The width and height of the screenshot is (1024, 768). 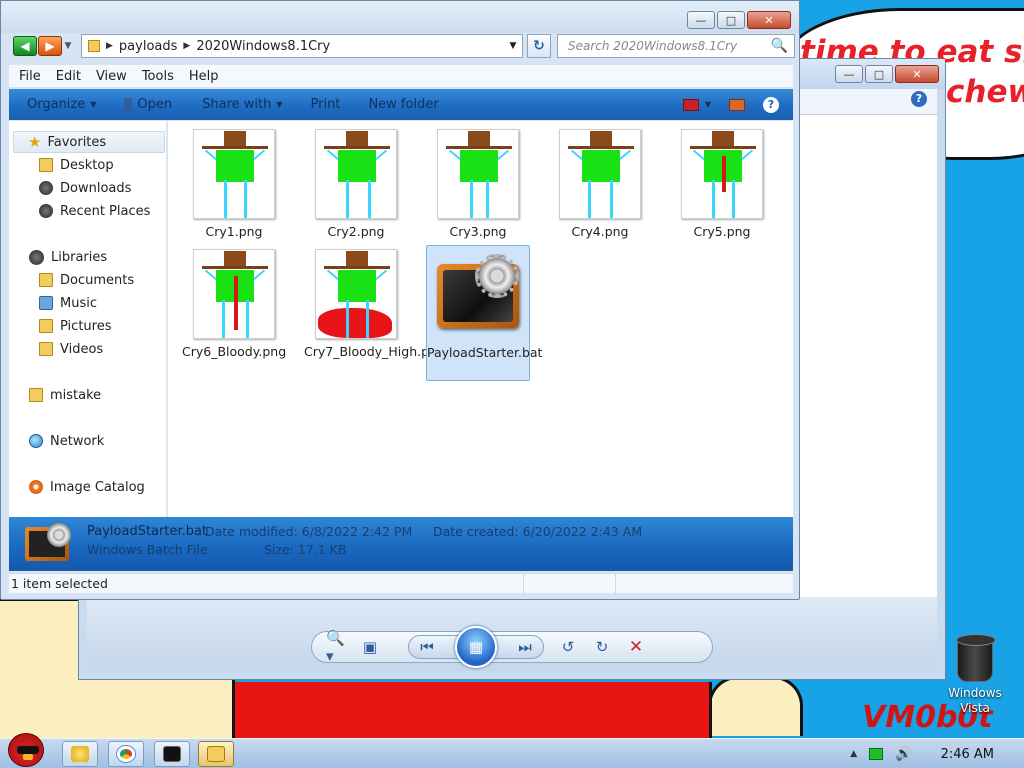 What do you see at coordinates (975, 675) in the screenshot?
I see `desktop-icon-windows-vista: Windows Vista` at bounding box center [975, 675].